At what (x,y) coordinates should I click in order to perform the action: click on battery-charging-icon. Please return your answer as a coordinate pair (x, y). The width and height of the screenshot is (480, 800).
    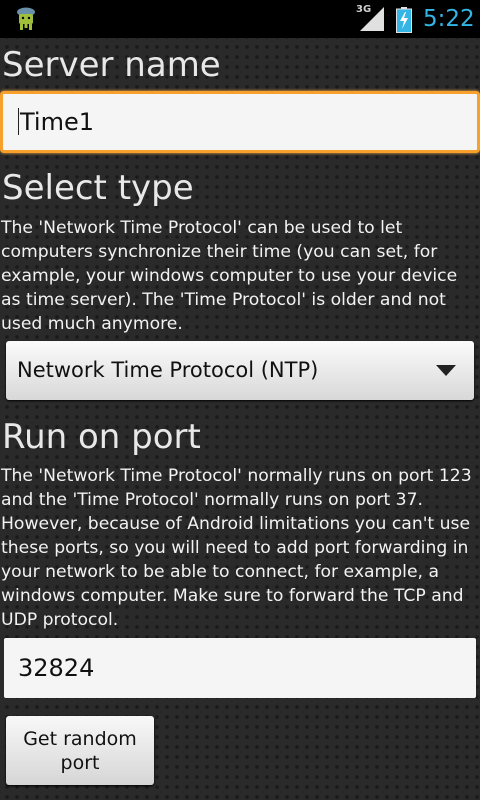
    Looking at the image, I should click on (404, 20).